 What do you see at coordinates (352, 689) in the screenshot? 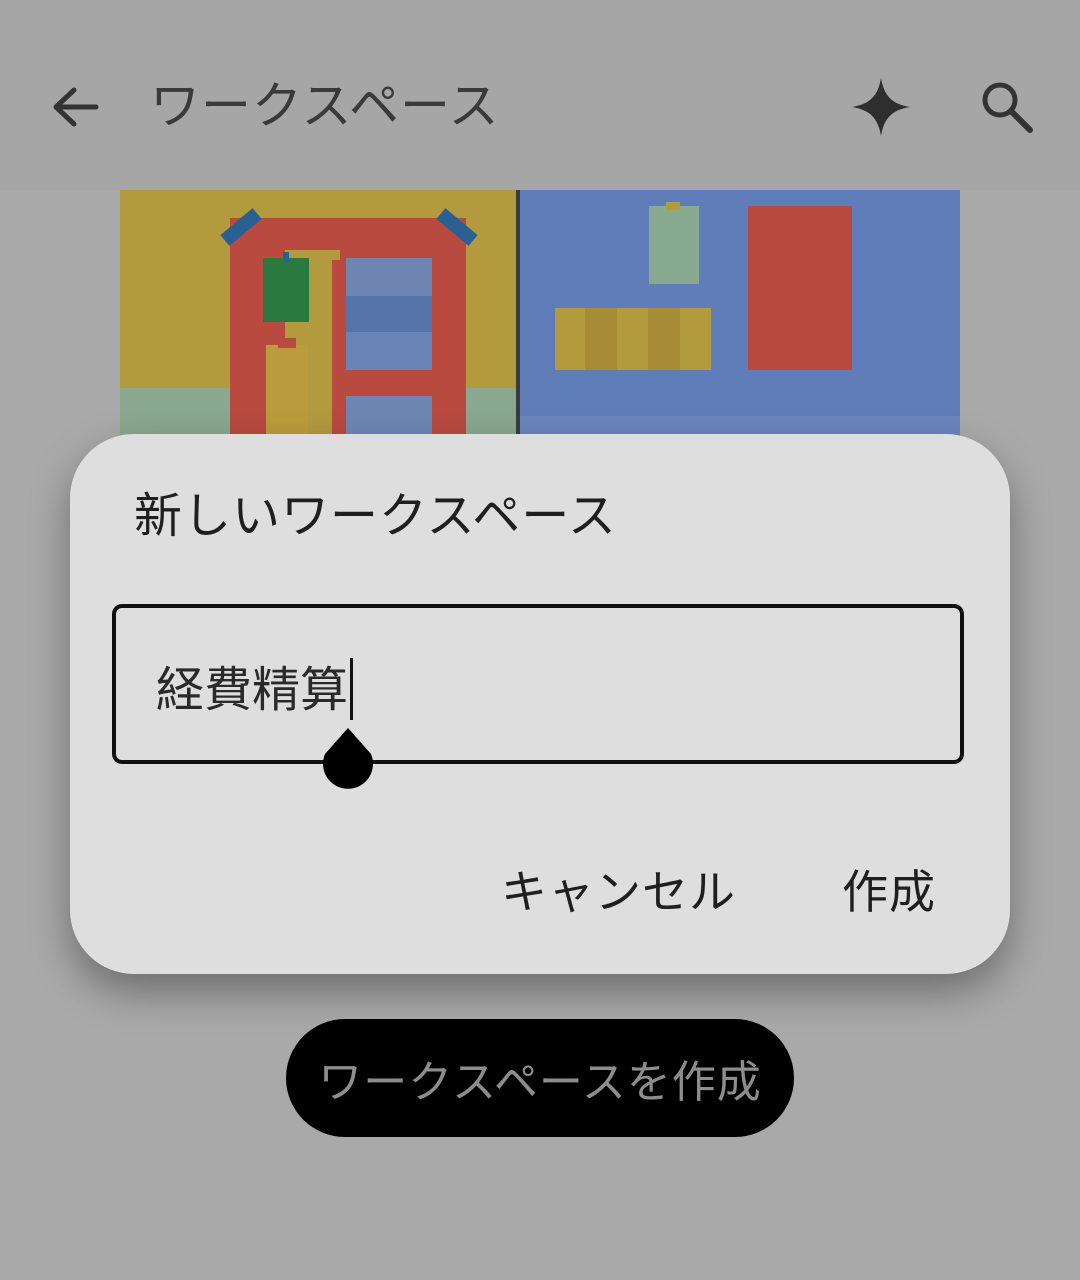
I see `text-caret` at bounding box center [352, 689].